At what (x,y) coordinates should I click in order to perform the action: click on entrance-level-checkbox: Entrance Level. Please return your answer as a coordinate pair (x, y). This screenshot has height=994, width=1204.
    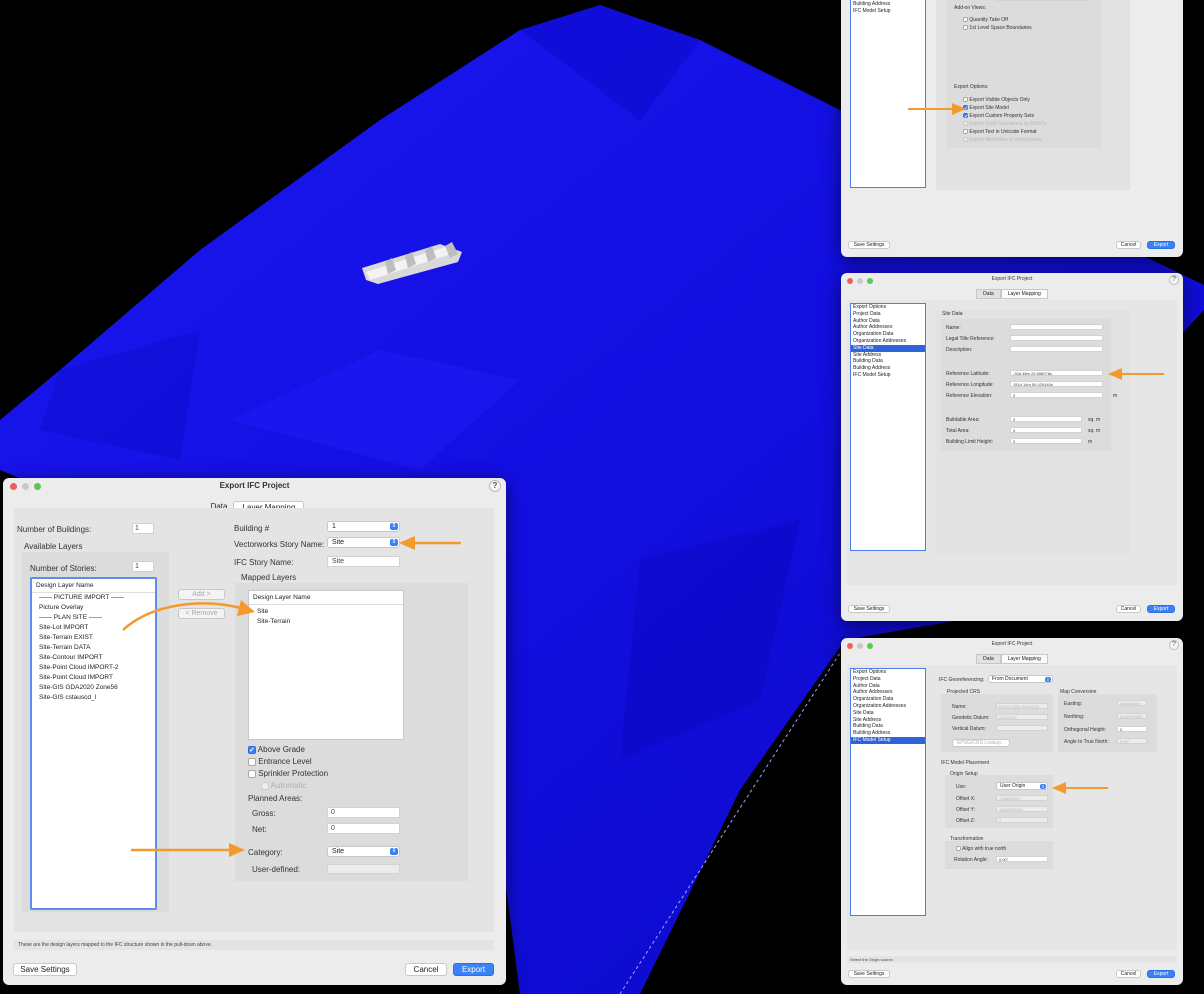
    Looking at the image, I should click on (280, 761).